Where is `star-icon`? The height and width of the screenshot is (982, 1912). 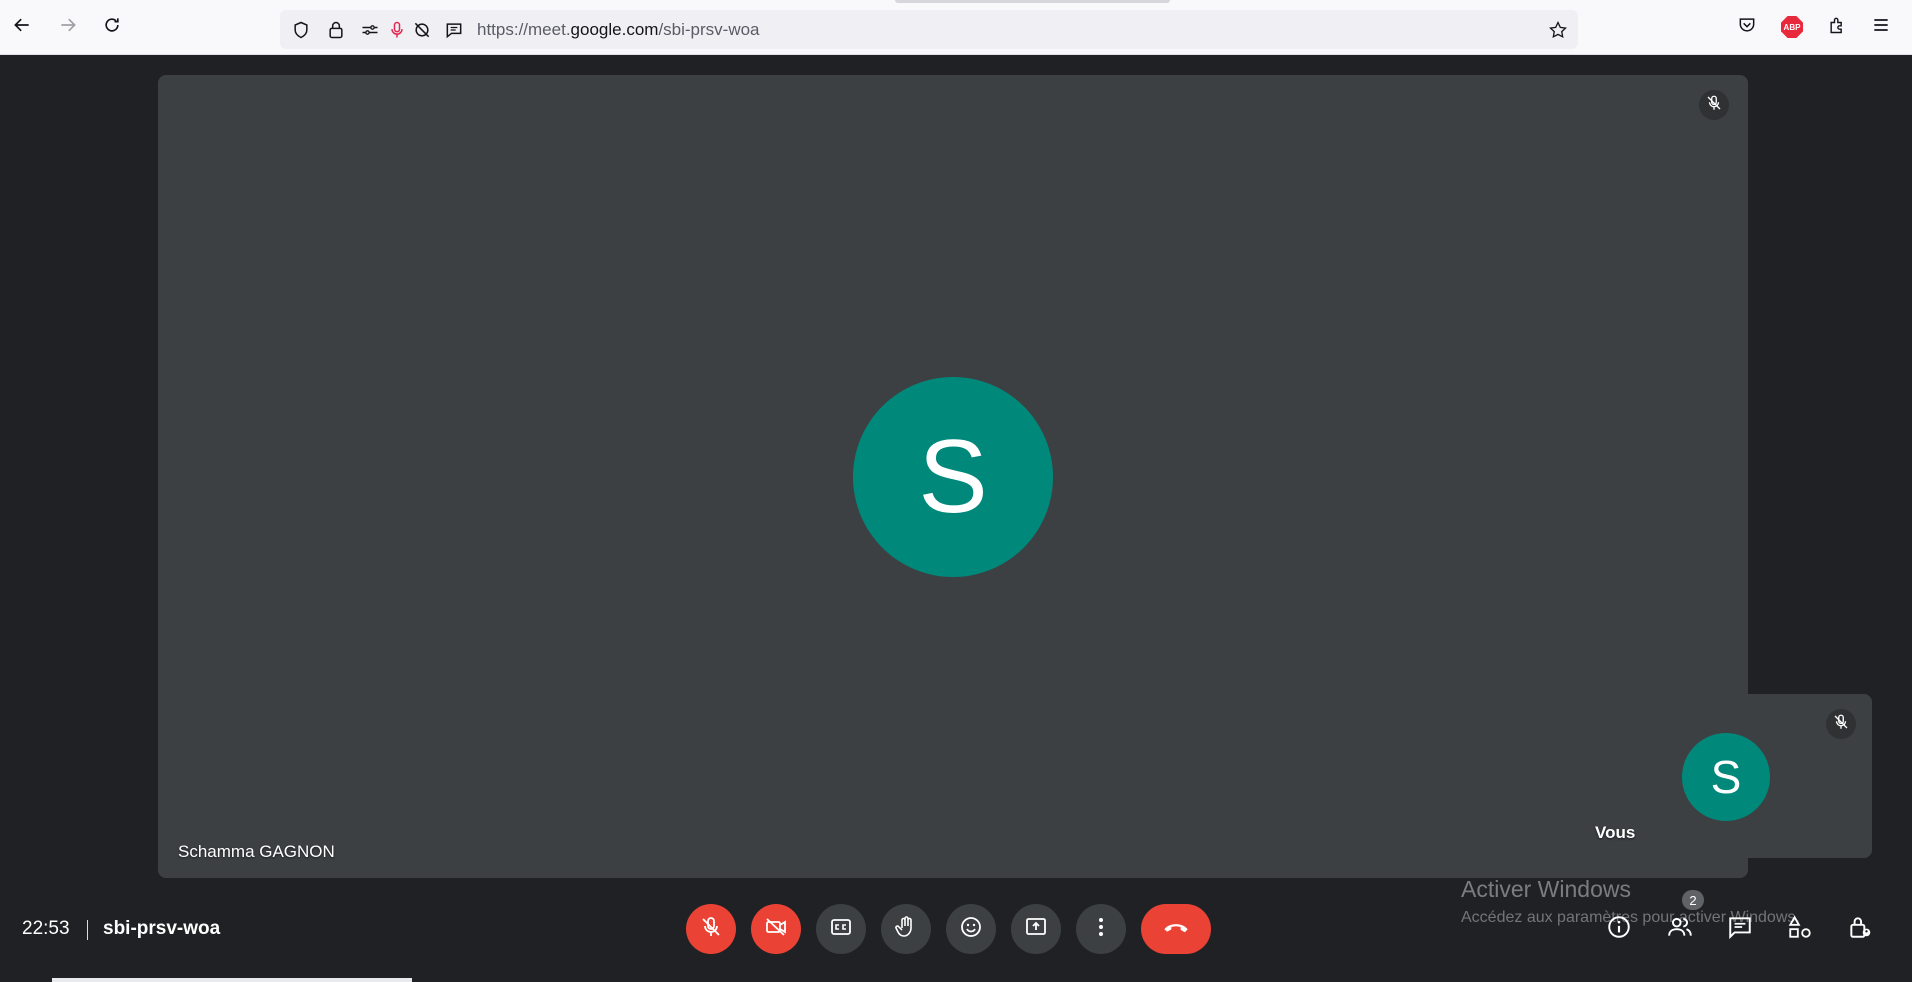 star-icon is located at coordinates (1558, 30).